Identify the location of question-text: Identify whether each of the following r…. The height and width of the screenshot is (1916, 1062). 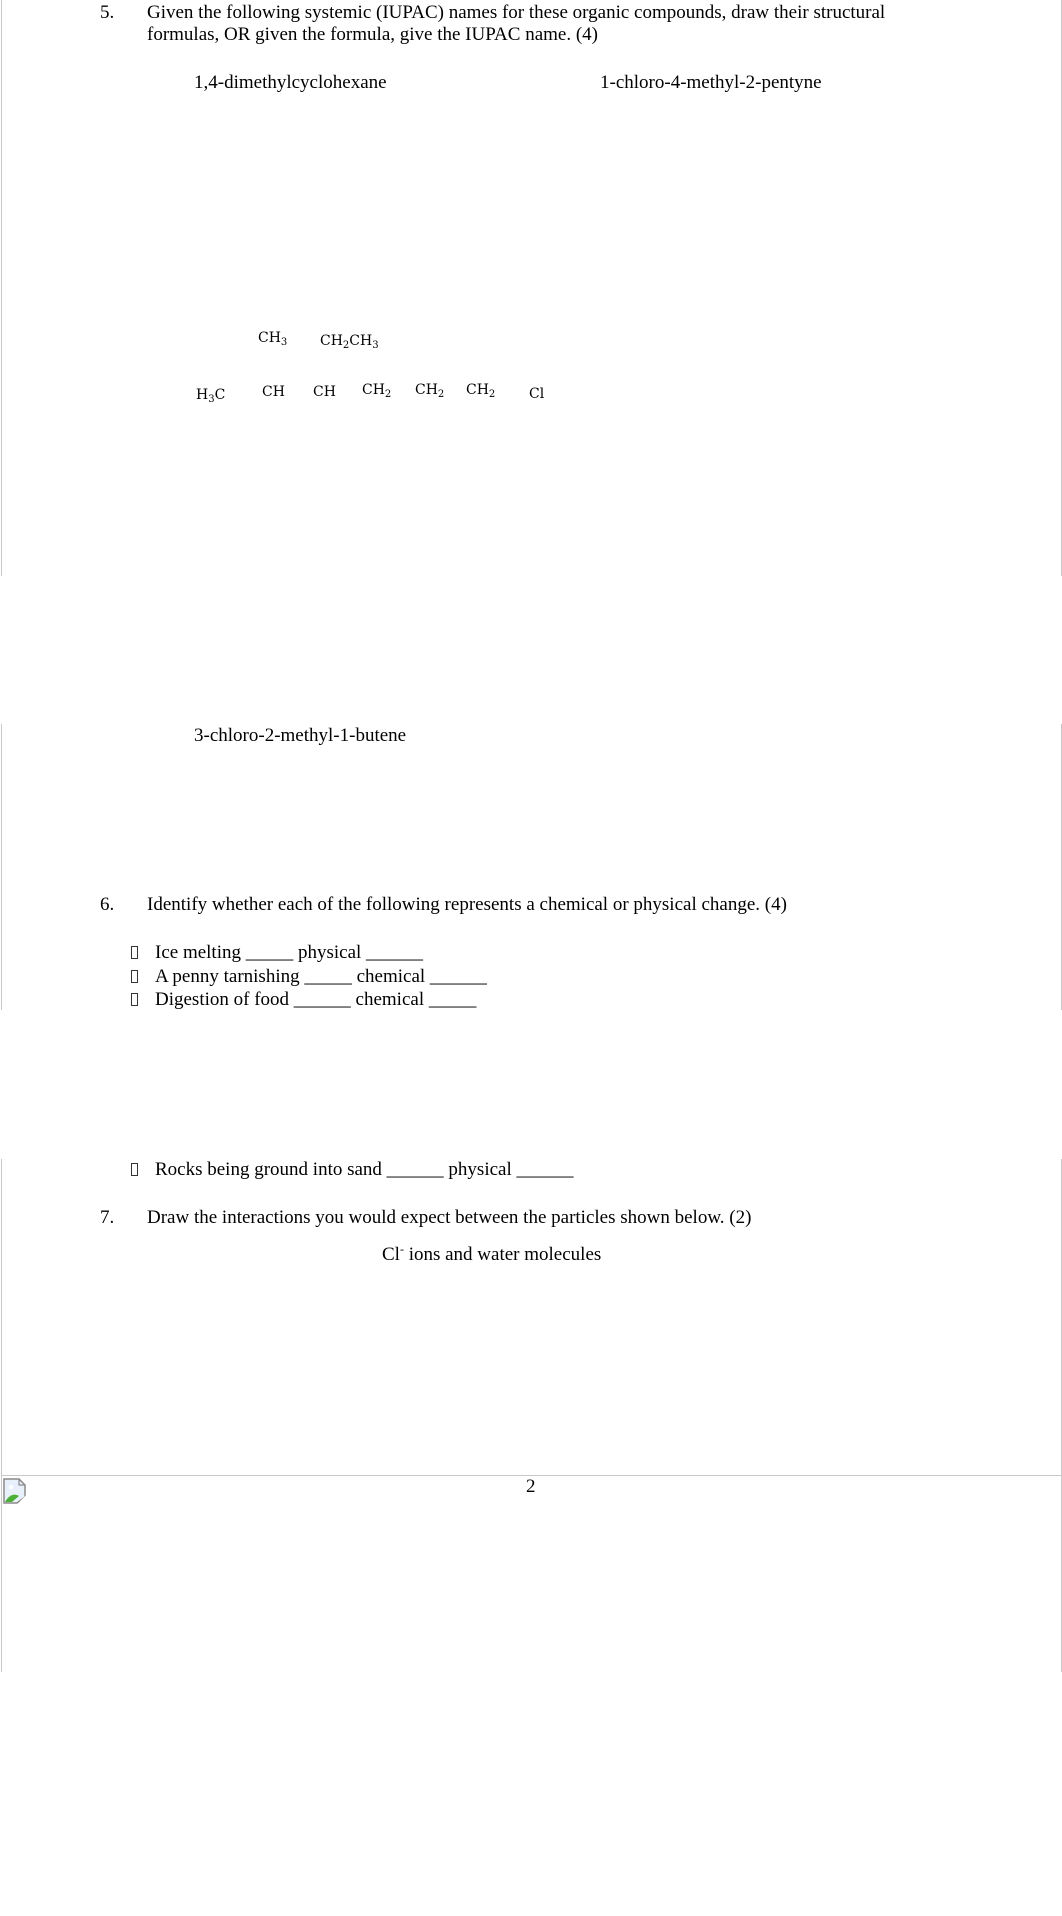
(467, 904).